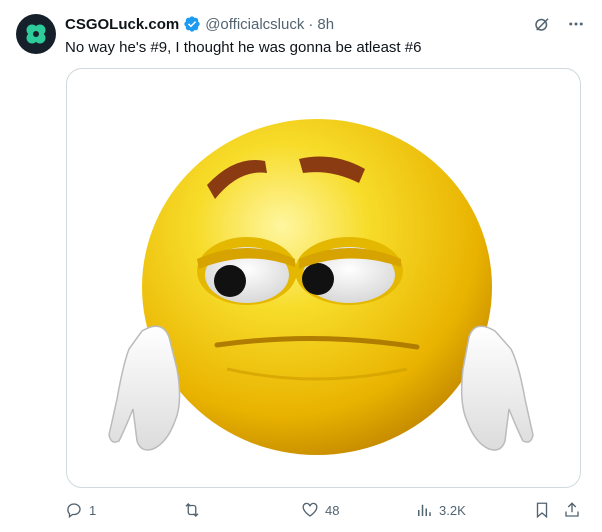  Describe the element at coordinates (542, 24) in the screenshot. I see `grok-icon` at that location.